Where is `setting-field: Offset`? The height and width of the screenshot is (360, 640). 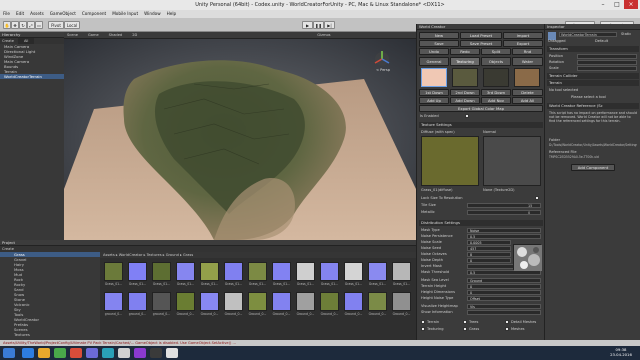
setting-field: Offset is located at coordinates (504, 298).